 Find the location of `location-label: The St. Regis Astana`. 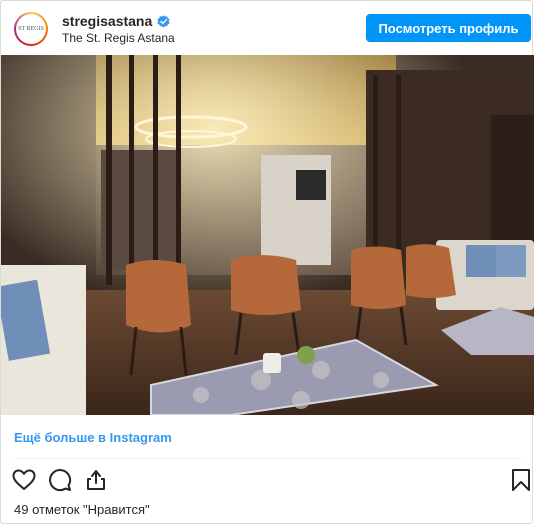

location-label: The St. Regis Astana is located at coordinates (118, 38).